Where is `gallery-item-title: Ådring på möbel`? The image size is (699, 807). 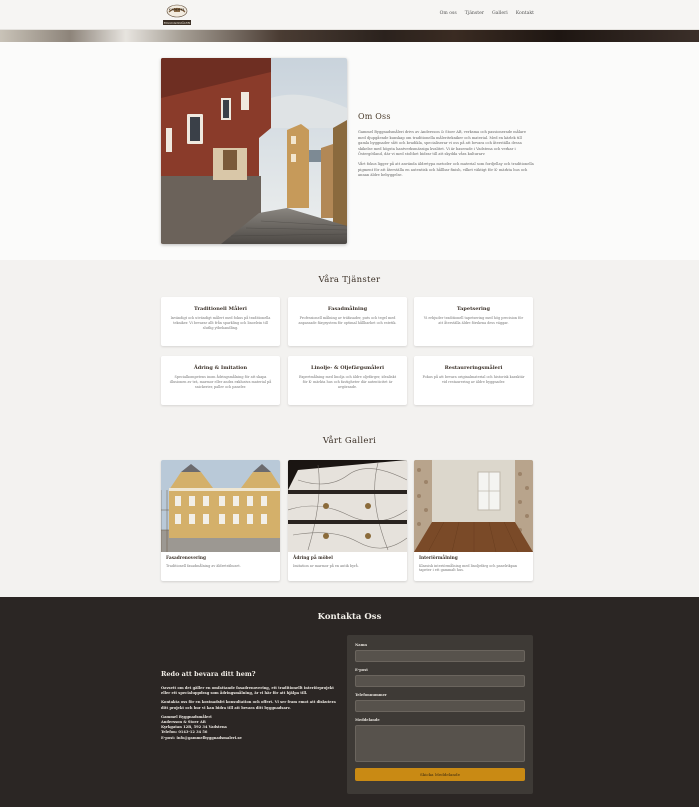 gallery-item-title: Ådring på möbel is located at coordinates (313, 558).